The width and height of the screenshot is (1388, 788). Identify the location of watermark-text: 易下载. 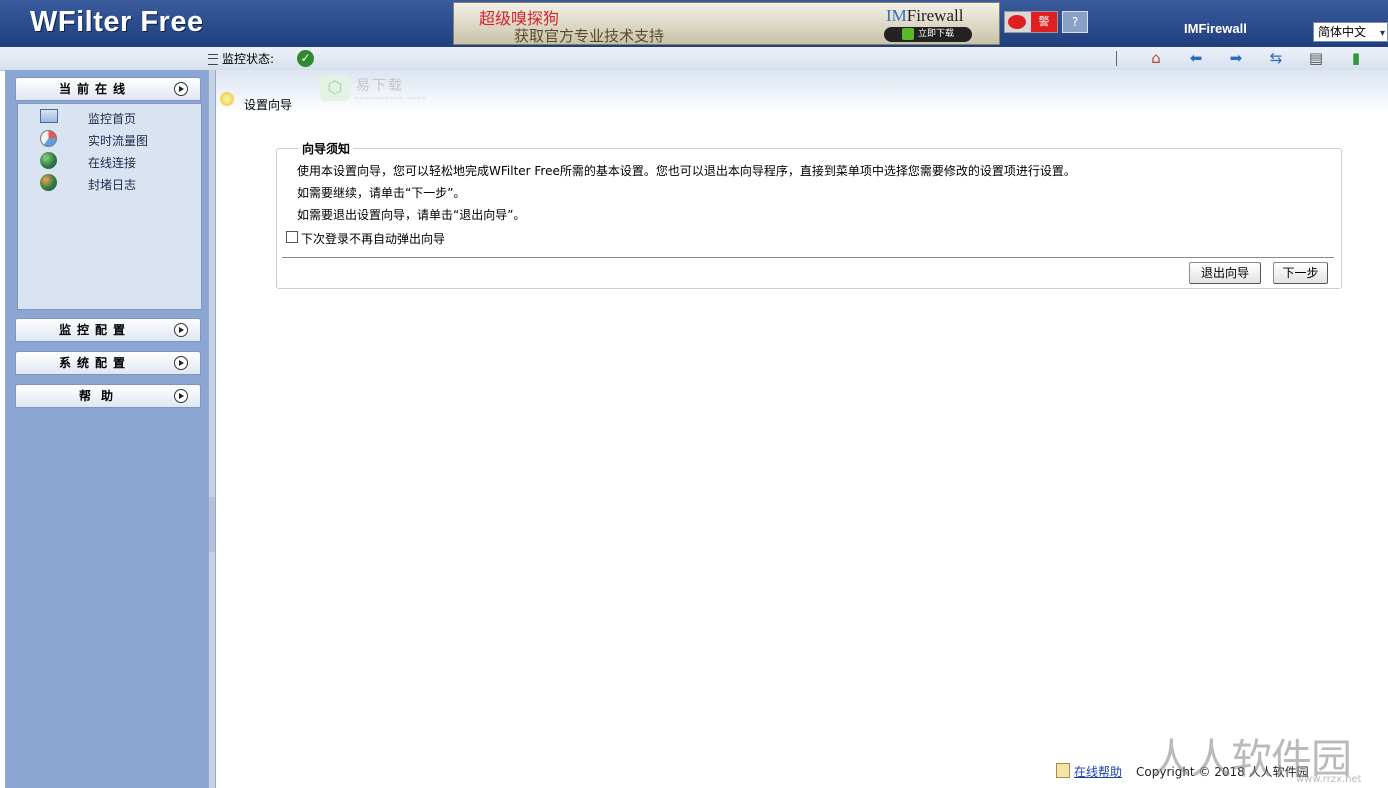
(380, 86).